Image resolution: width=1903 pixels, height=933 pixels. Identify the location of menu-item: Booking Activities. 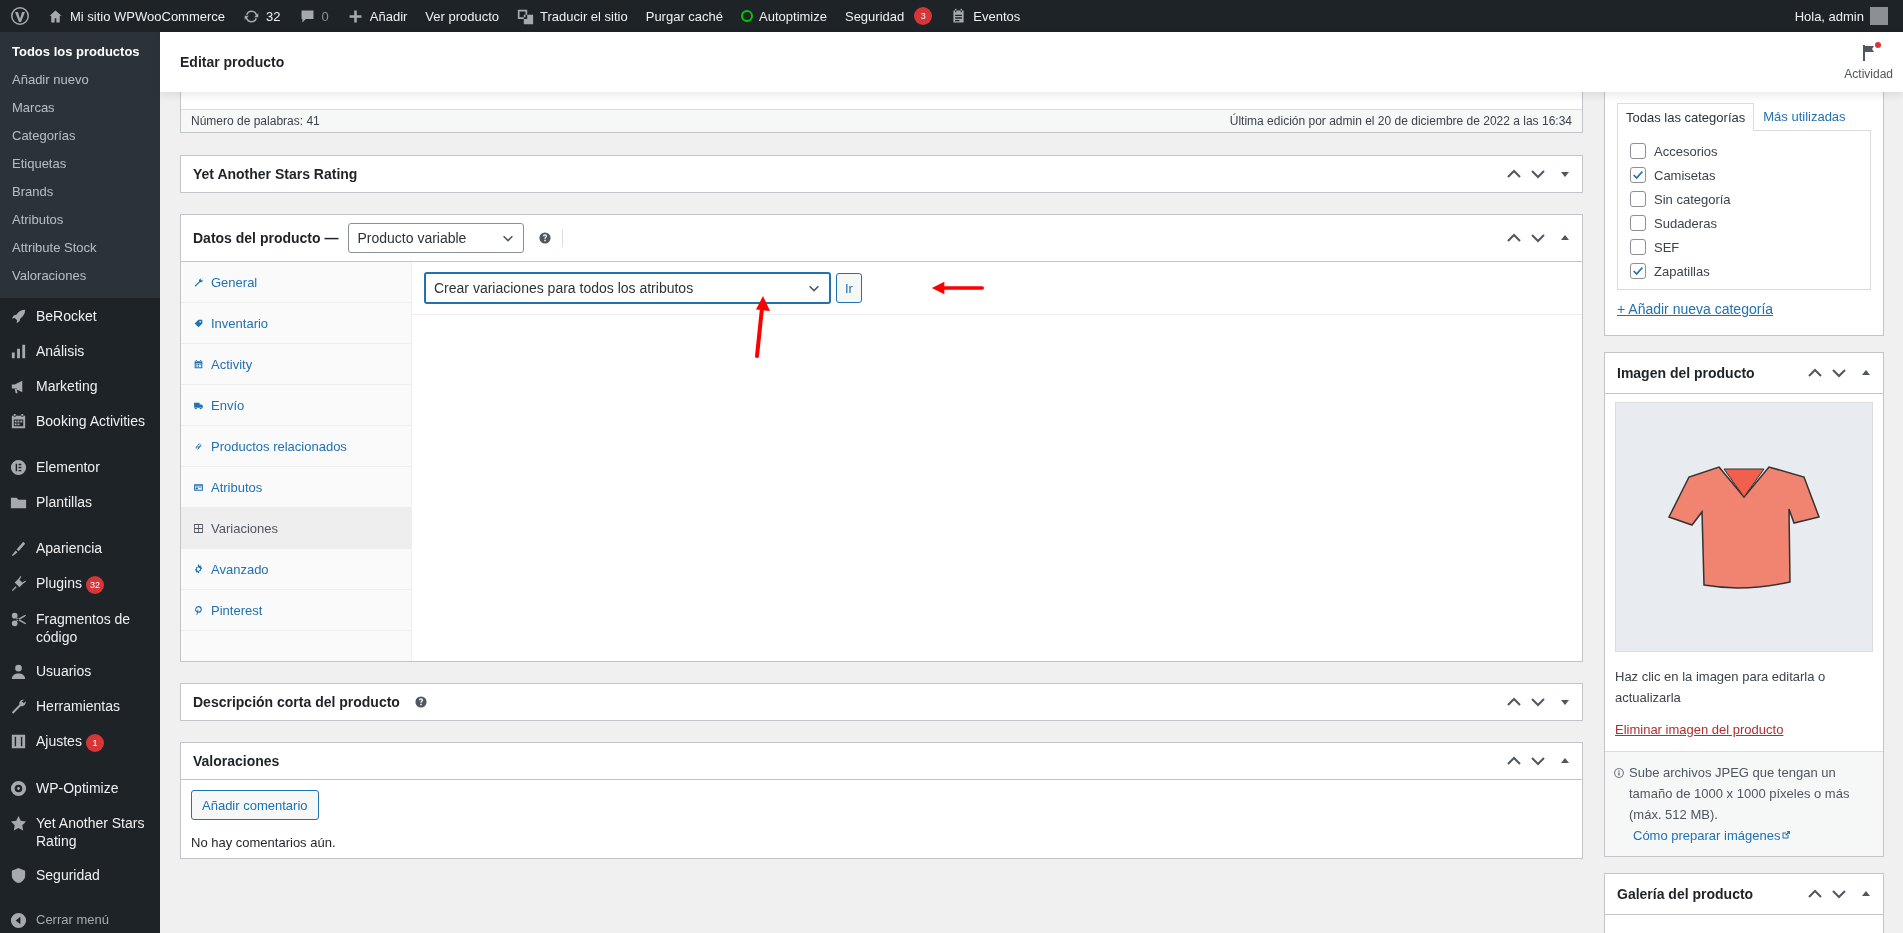
(80, 421).